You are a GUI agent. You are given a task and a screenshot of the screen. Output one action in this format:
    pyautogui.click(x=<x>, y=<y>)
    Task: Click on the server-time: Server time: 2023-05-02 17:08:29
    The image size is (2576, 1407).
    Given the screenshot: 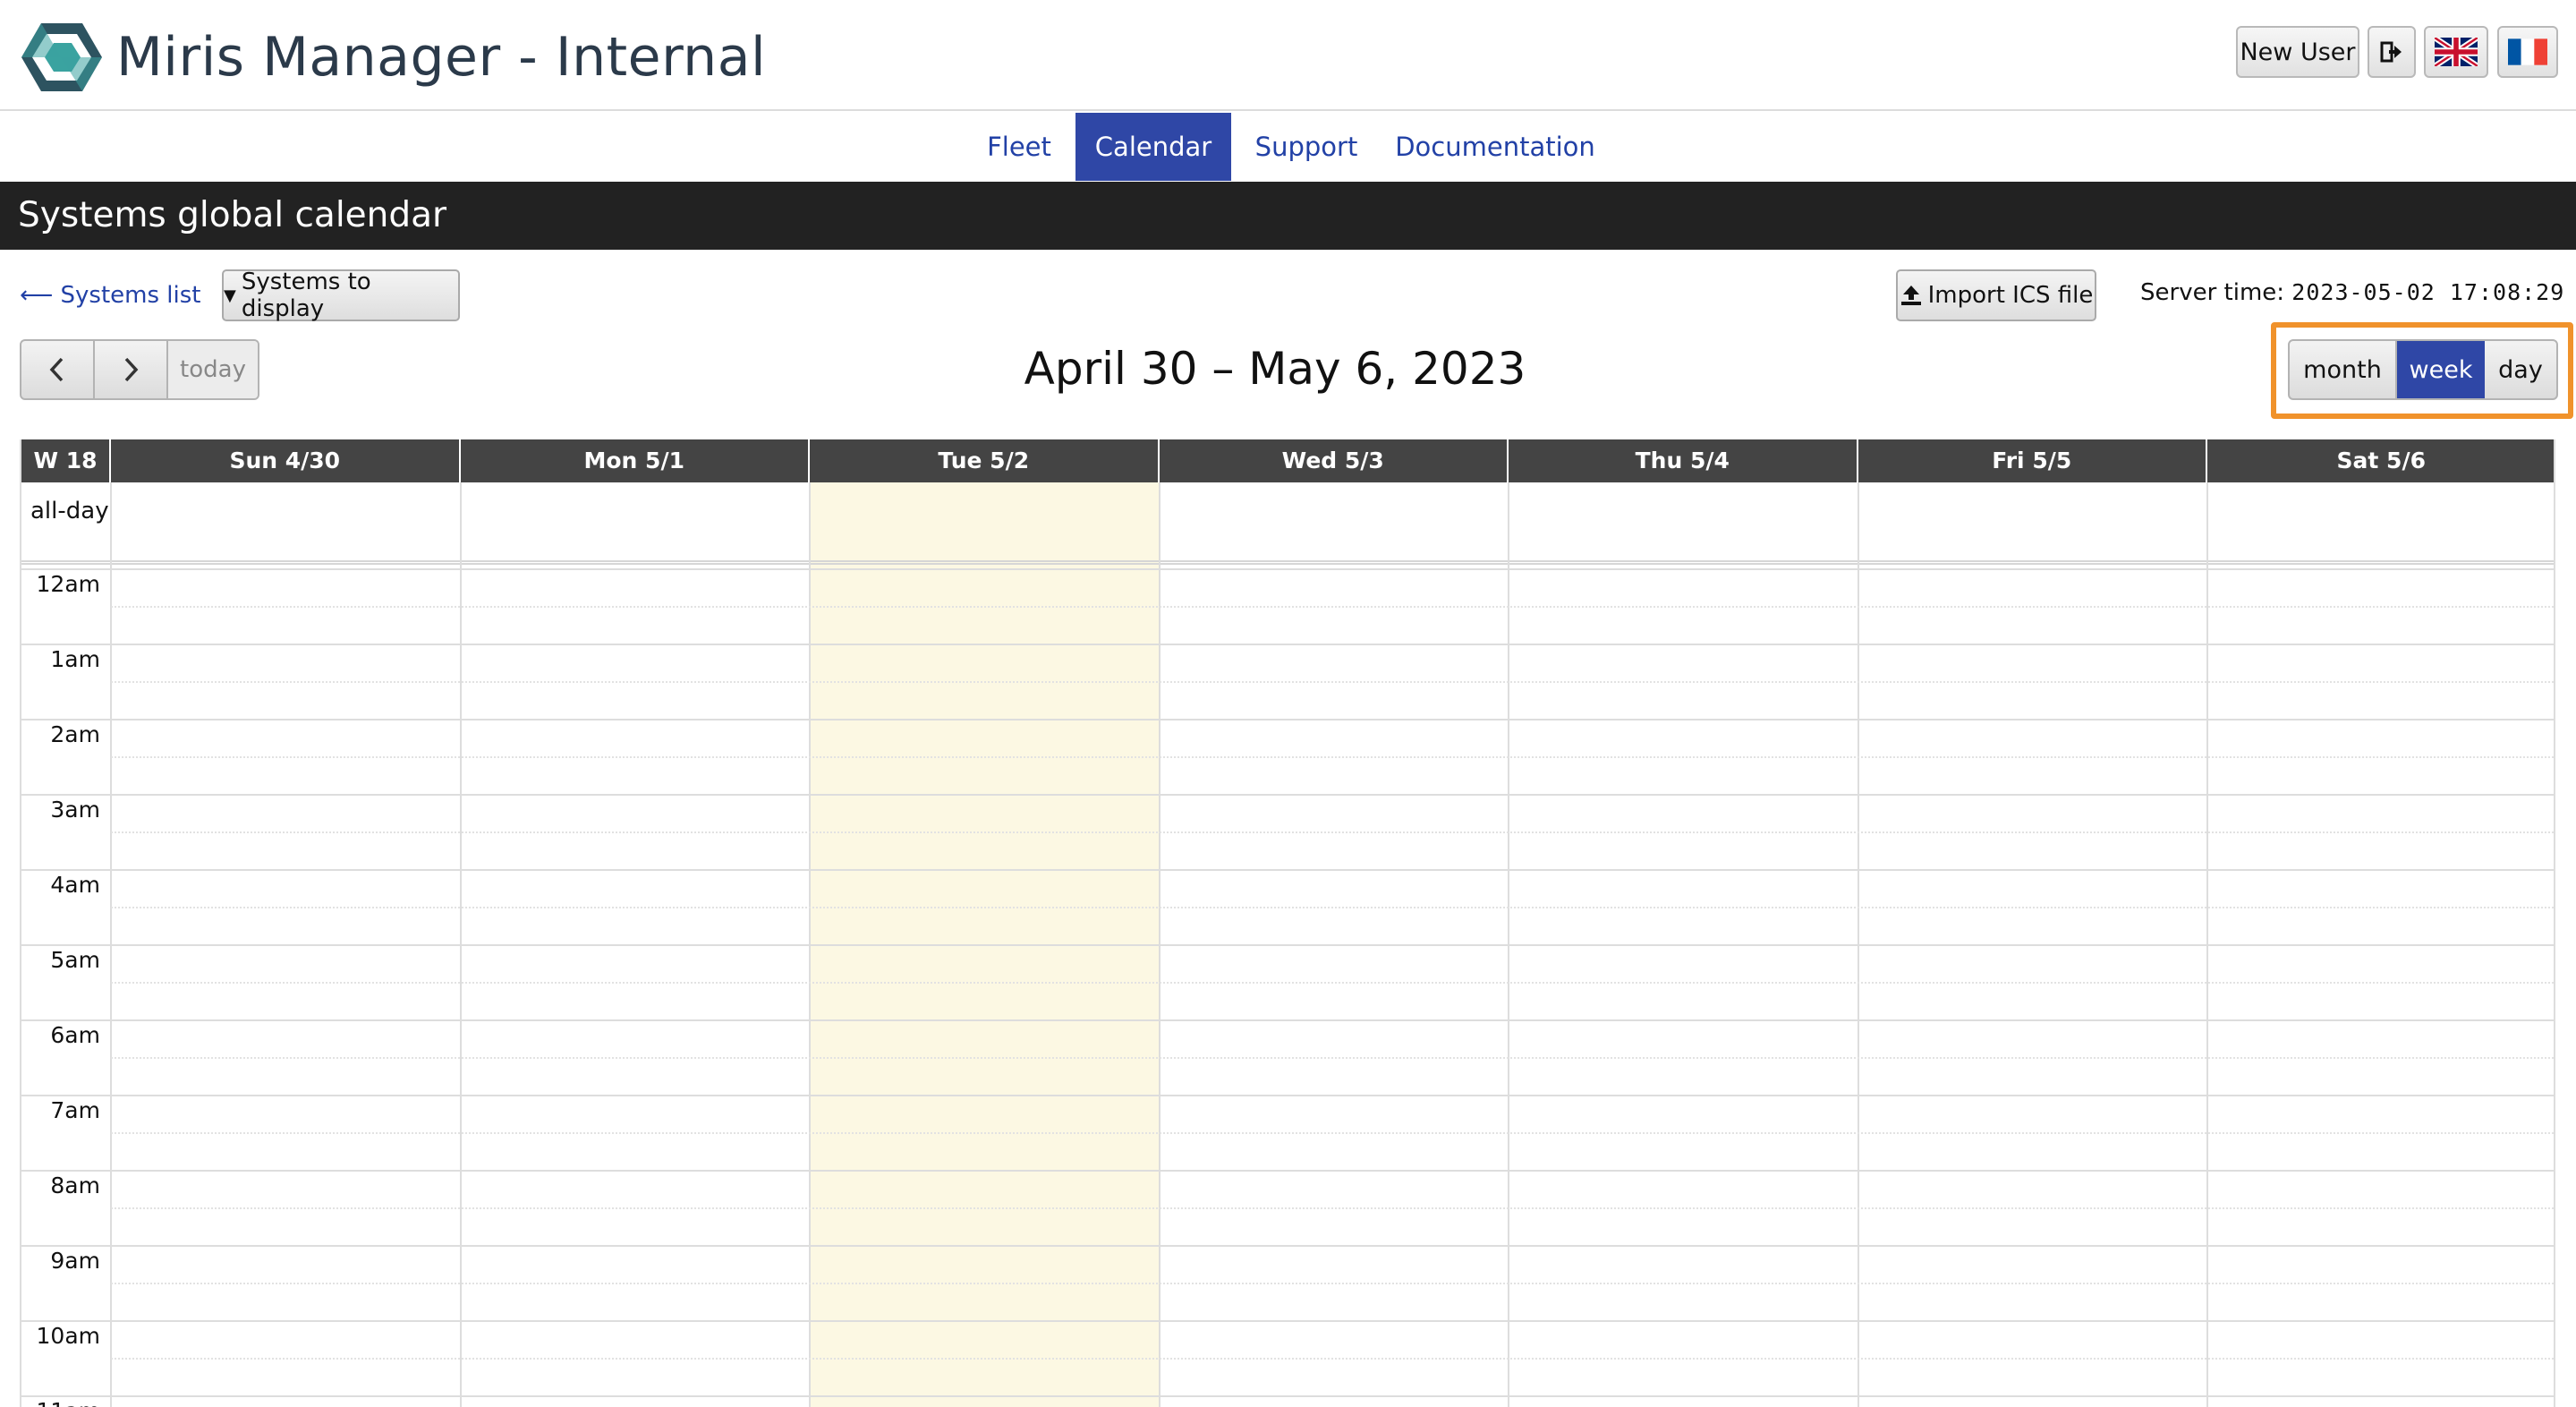 What is the action you would take?
    pyautogui.click(x=2352, y=293)
    